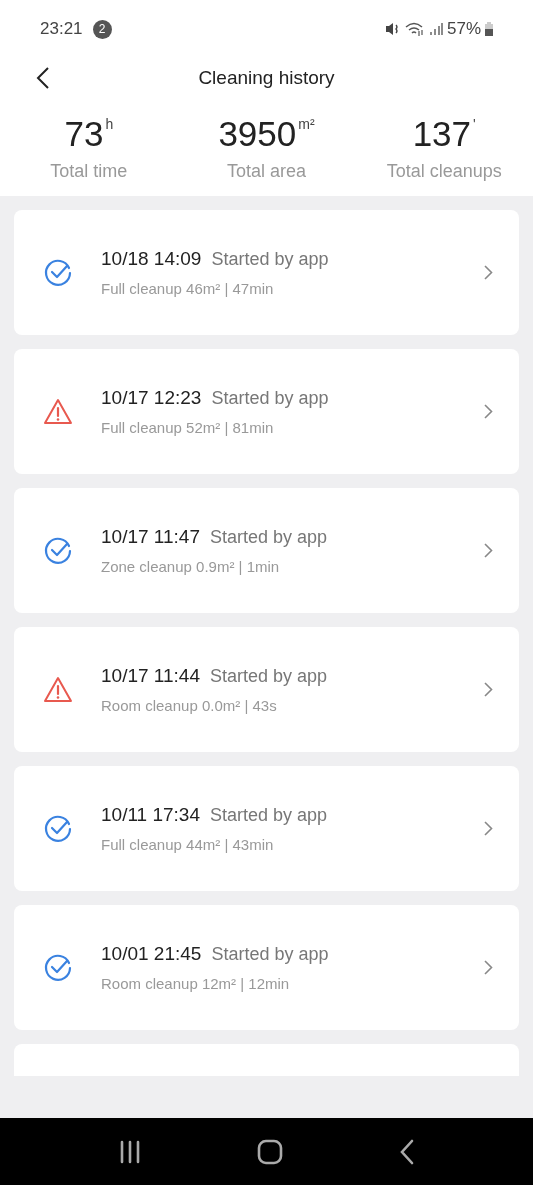 The image size is (533, 1185). I want to click on record-datetime: 10/01 21:45, so click(151, 954).